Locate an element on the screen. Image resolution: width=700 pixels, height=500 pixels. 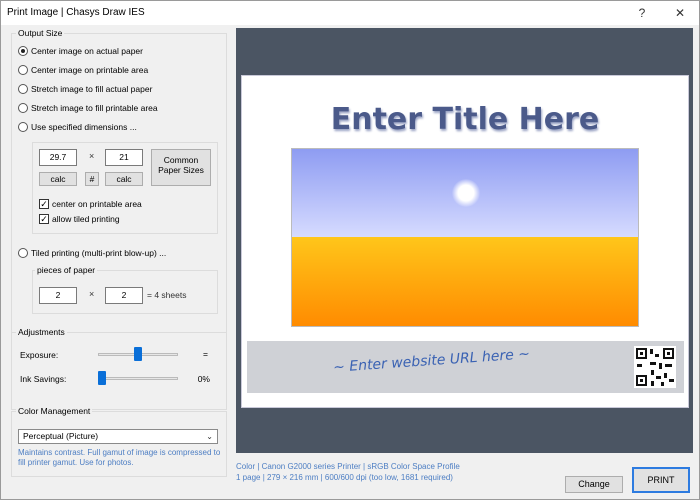
pieces-label: pieces of paper is located at coordinates (66, 270).